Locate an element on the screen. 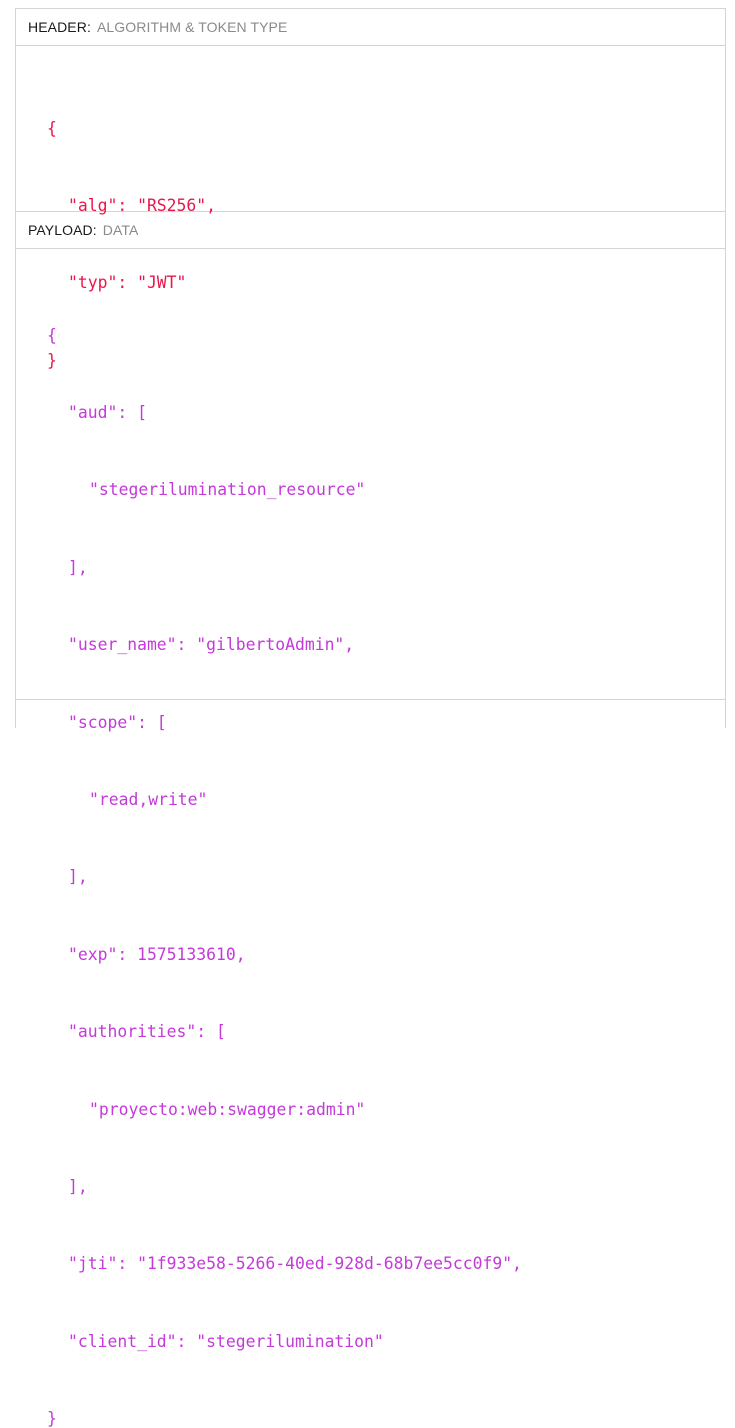  code-line: "authorities": [ is located at coordinates (147, 1032).